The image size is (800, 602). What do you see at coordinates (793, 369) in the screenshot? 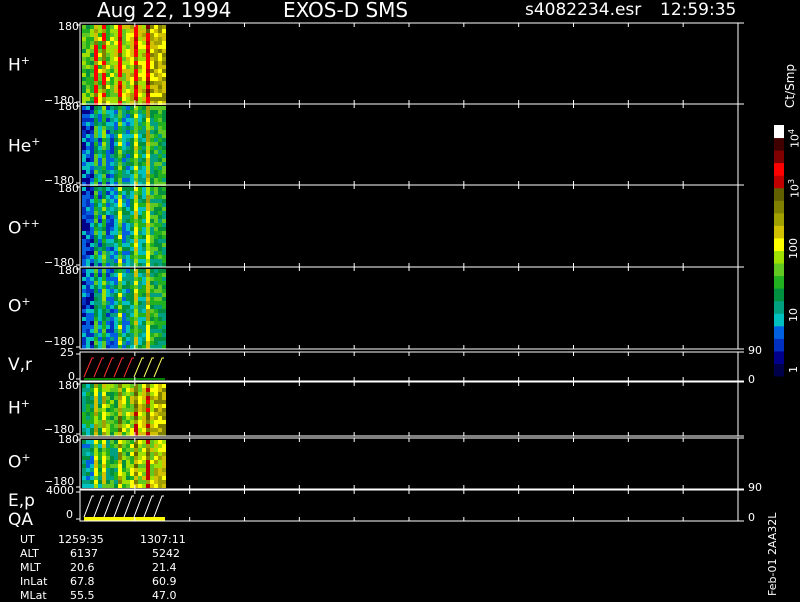
I see `colorbar-tick: 1` at bounding box center [793, 369].